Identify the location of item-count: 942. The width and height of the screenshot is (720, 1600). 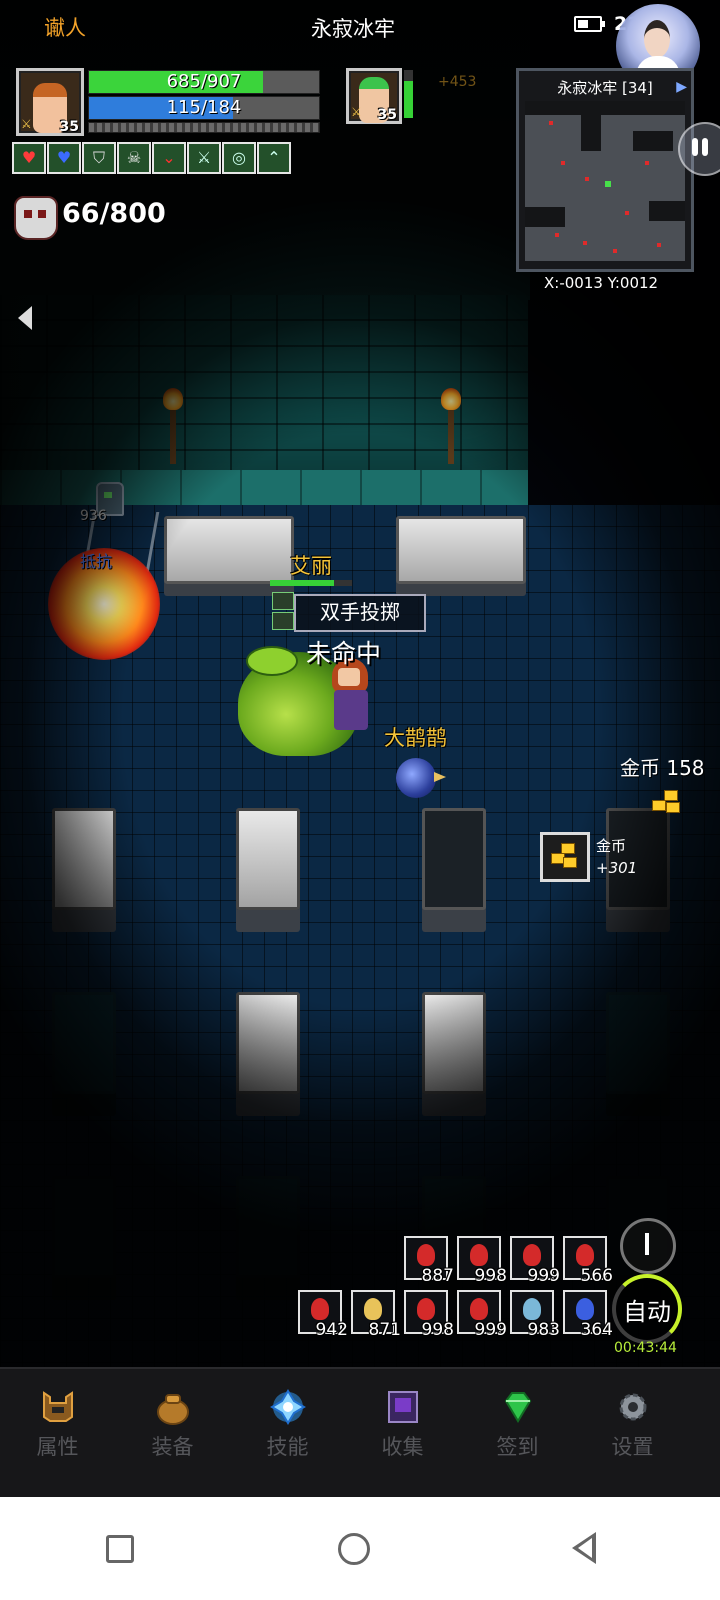
(331, 1330).